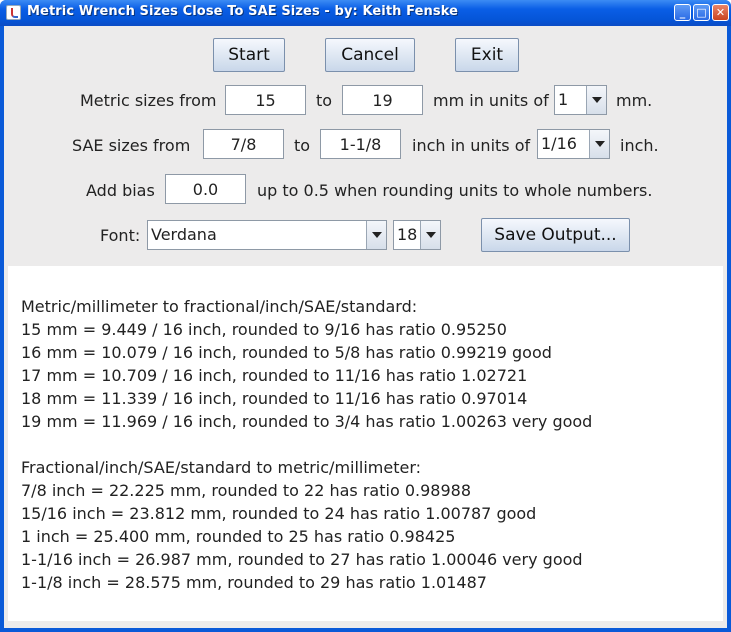 This screenshot has width=731, height=632. I want to click on exit-button: Exit, so click(487, 55).